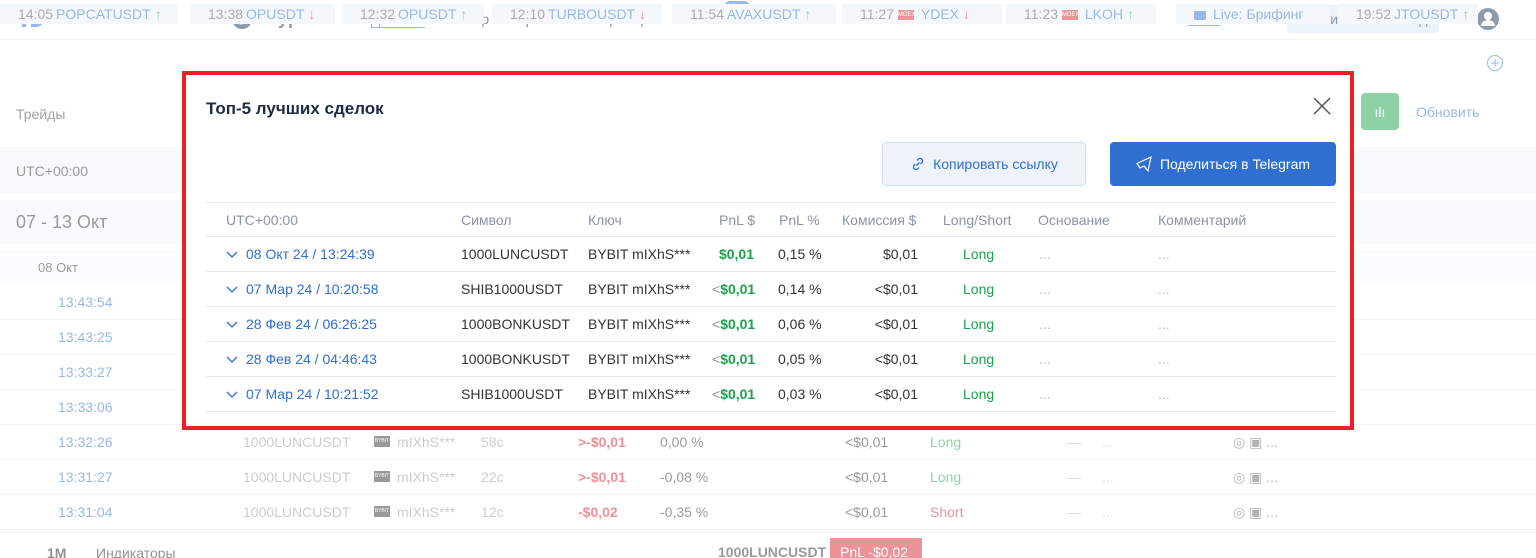 The image size is (1536, 558). What do you see at coordinates (800, 289) in the screenshot?
I see `trade-pnl-pct: 0,14 %` at bounding box center [800, 289].